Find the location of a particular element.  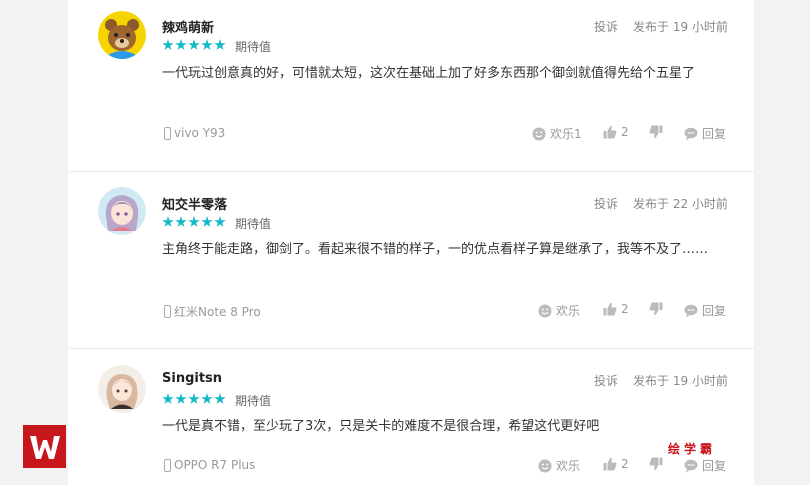

fun-button: 欢乐1 is located at coordinates (557, 133).